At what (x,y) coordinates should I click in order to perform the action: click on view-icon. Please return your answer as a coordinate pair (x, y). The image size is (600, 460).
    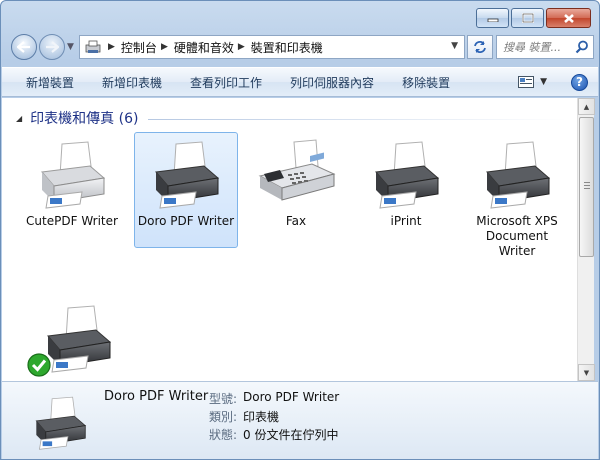
    Looking at the image, I should click on (526, 82).